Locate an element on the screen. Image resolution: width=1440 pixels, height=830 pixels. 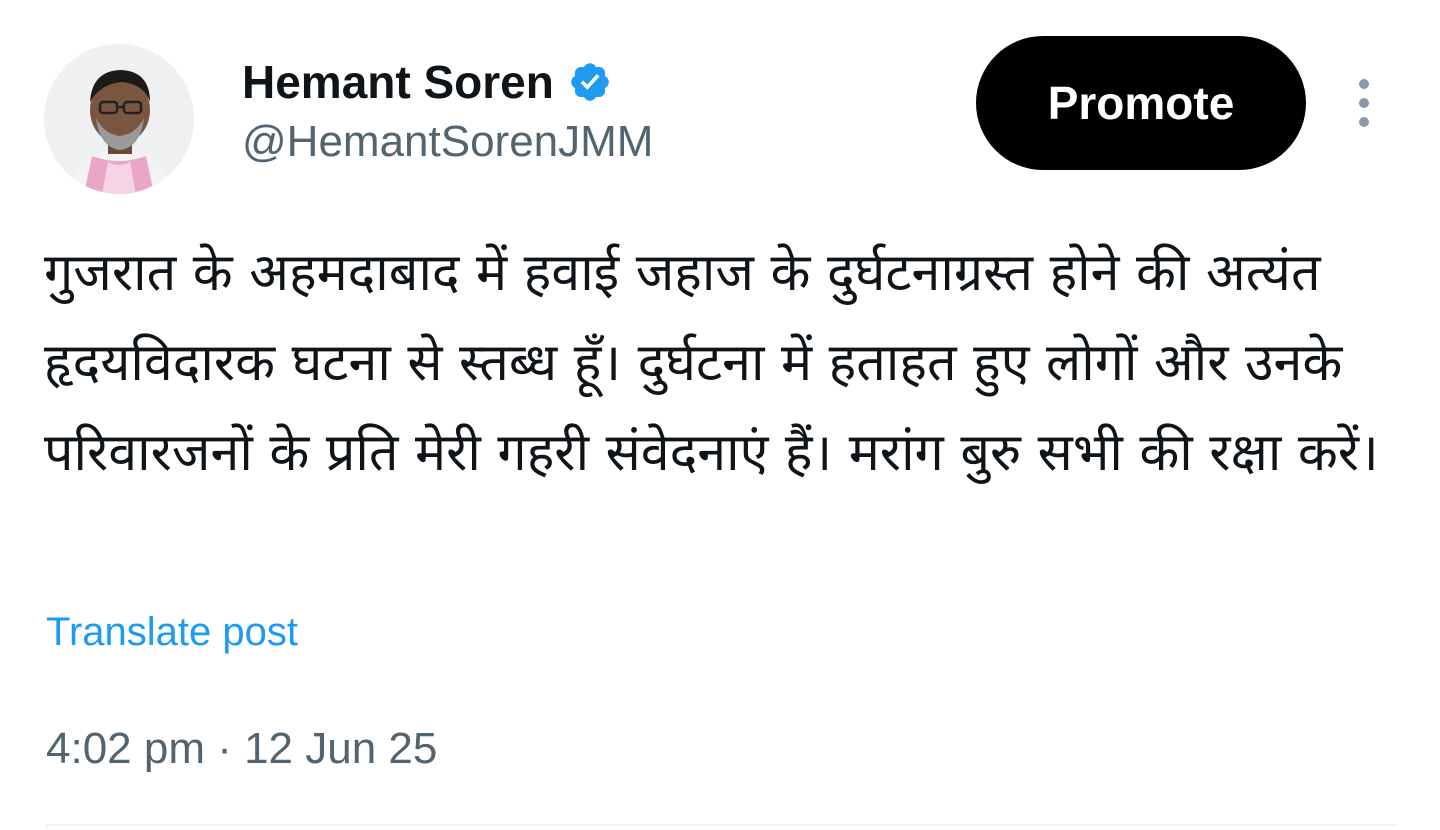
author-name-row: Hemant Soren is located at coordinates (427, 82).